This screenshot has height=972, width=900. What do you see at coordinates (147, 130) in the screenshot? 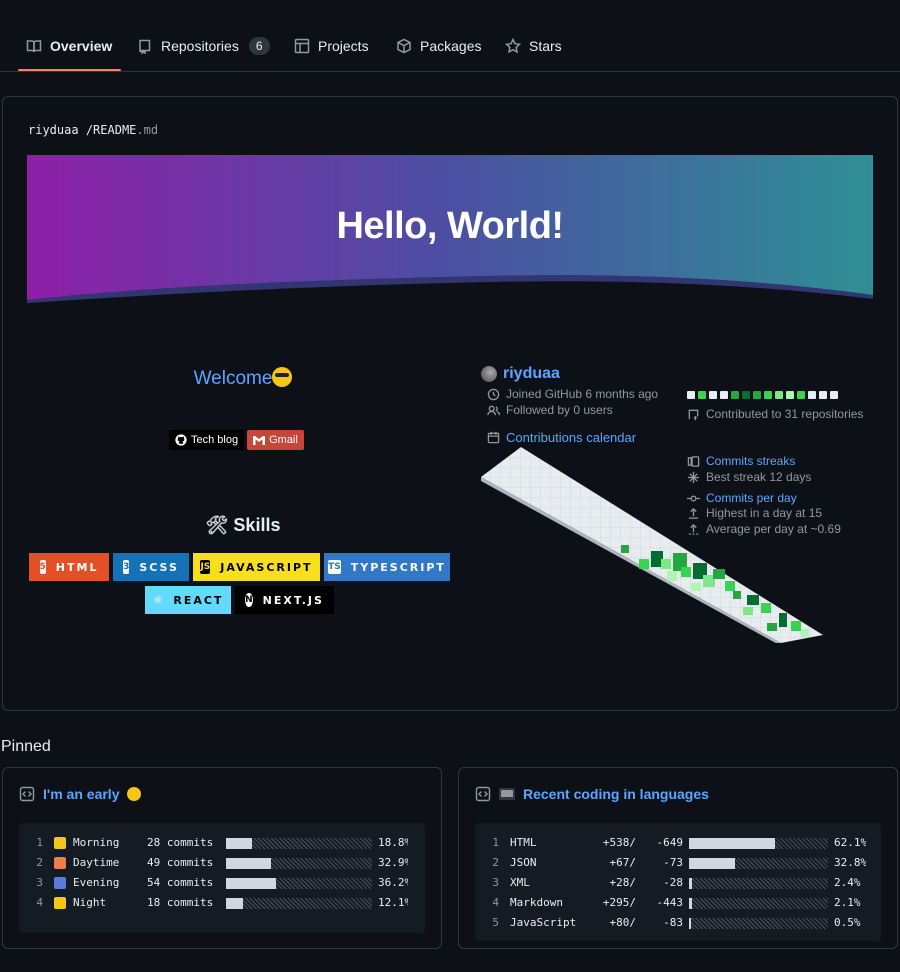
I see `readme-extension: .md` at bounding box center [147, 130].